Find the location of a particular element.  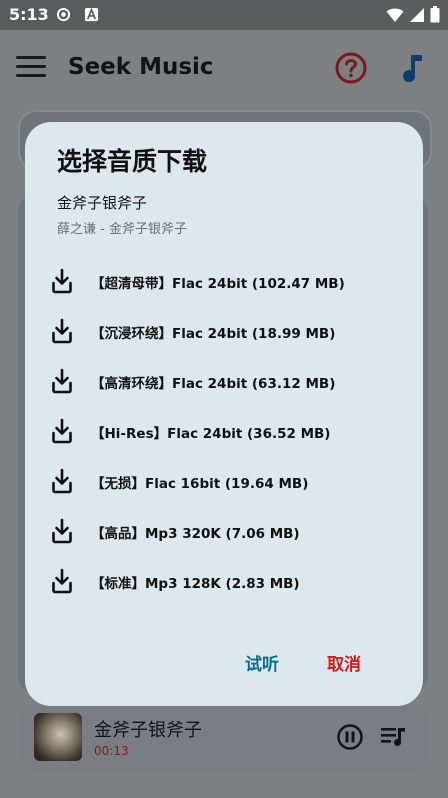

help-icon is located at coordinates (351, 68).